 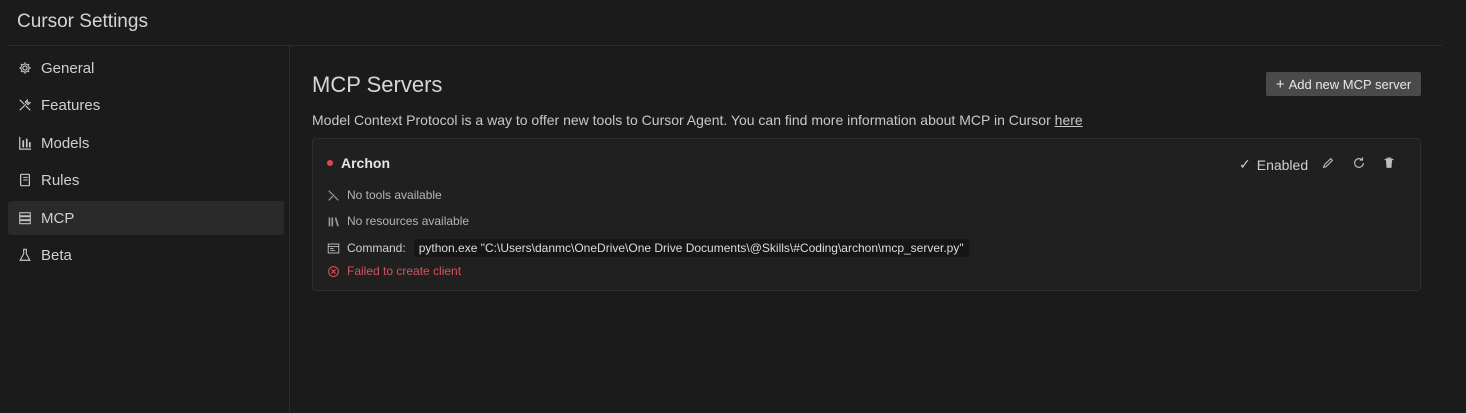 What do you see at coordinates (25, 68) in the screenshot?
I see `gear-icon` at bounding box center [25, 68].